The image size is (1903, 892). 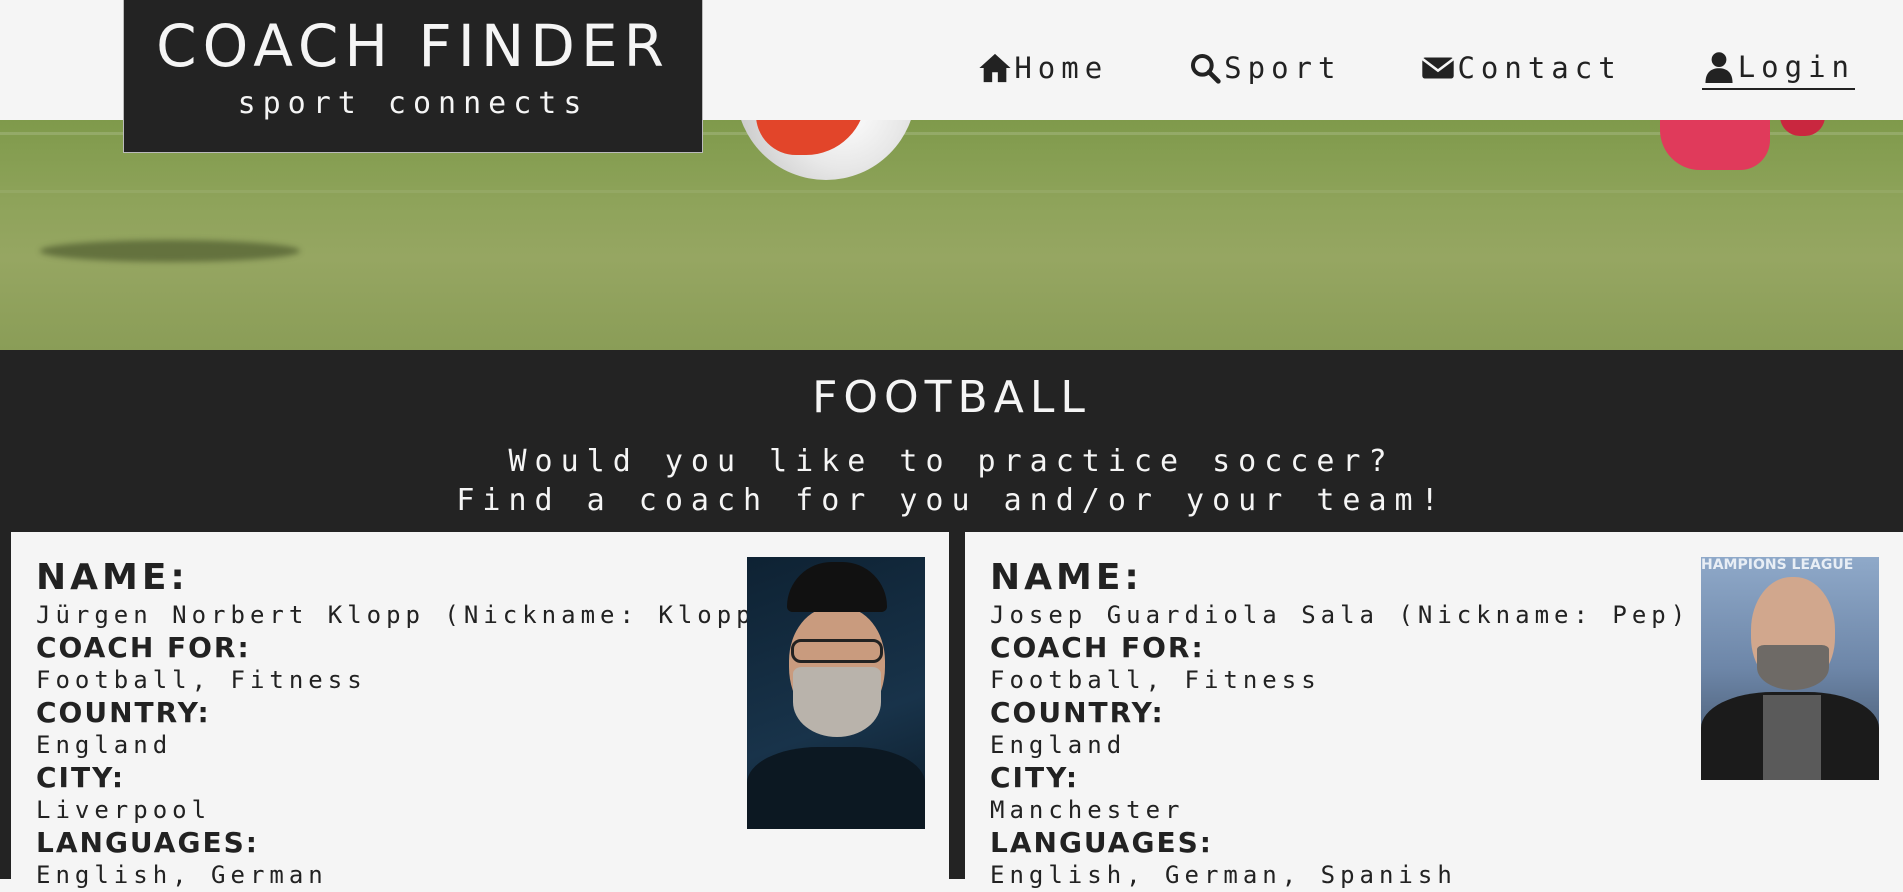 I want to click on coach-photo, so click(x=836, y=693).